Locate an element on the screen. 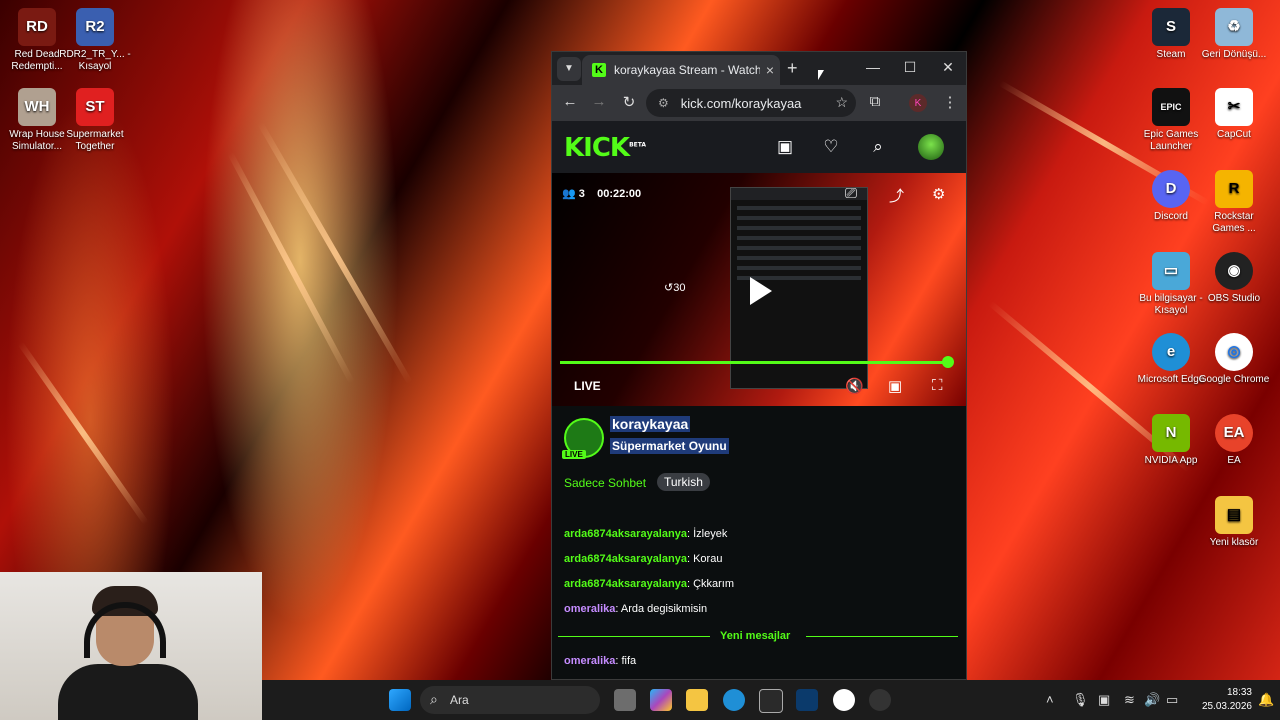  obs-icon is located at coordinates (880, 700).